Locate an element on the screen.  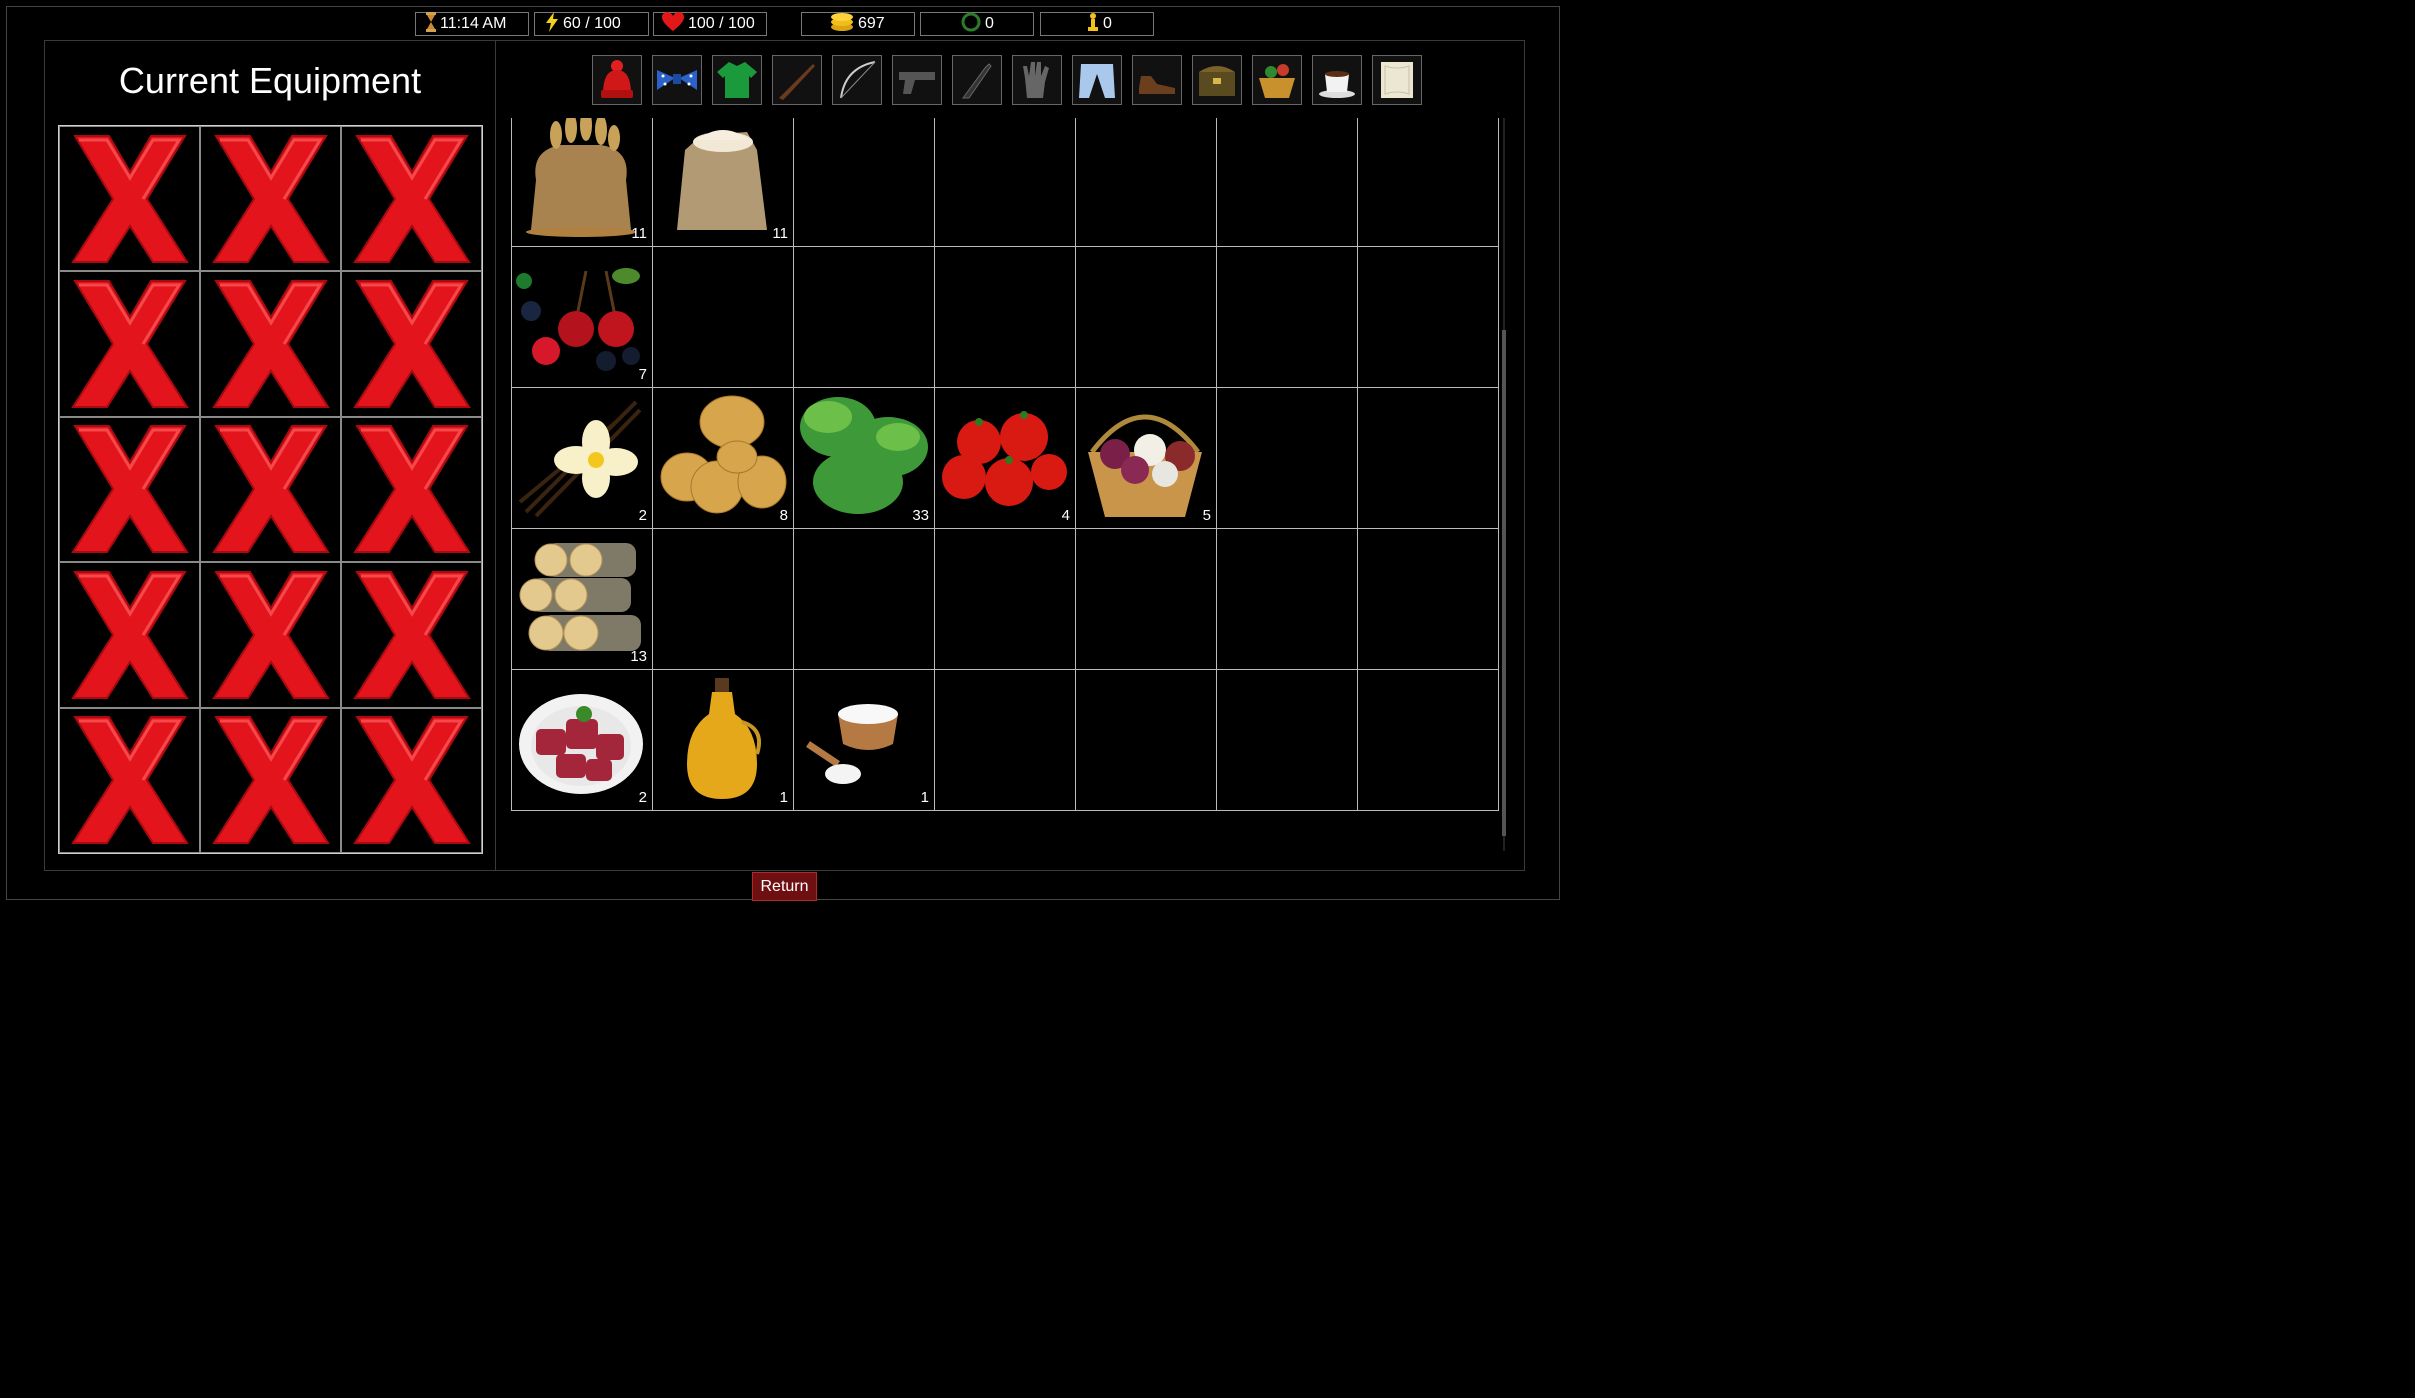
inventory-slot-raw-meat: 2 is located at coordinates (581, 740).